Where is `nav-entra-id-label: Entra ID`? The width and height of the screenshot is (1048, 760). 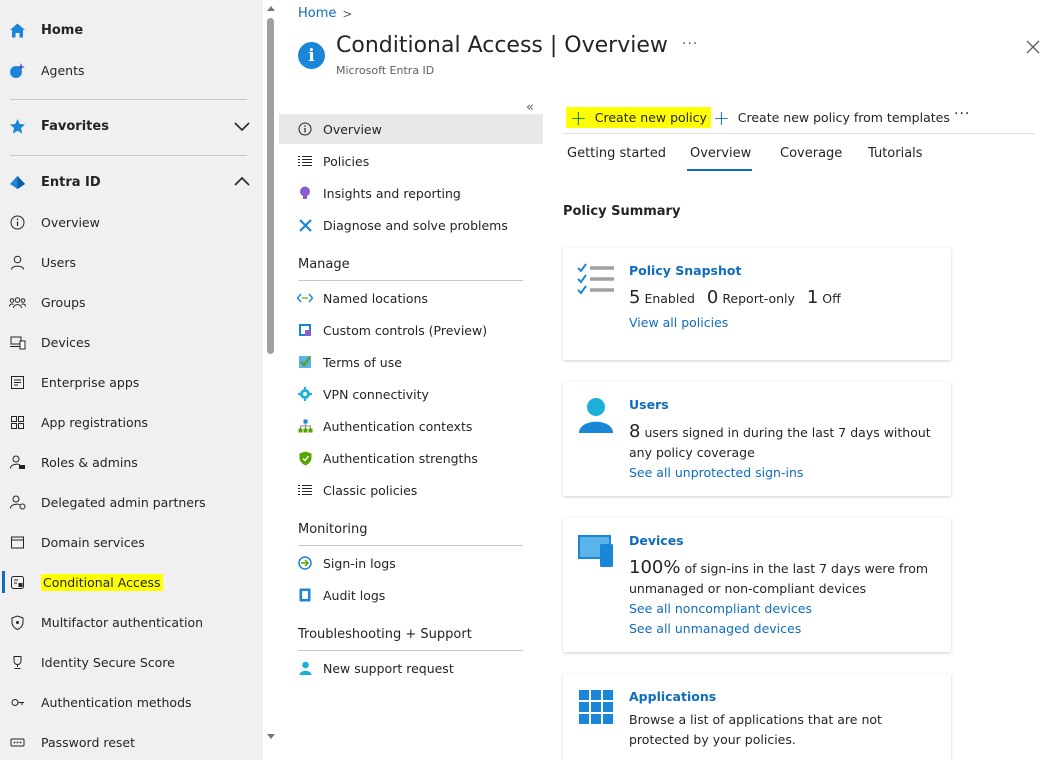 nav-entra-id-label: Entra ID is located at coordinates (71, 182).